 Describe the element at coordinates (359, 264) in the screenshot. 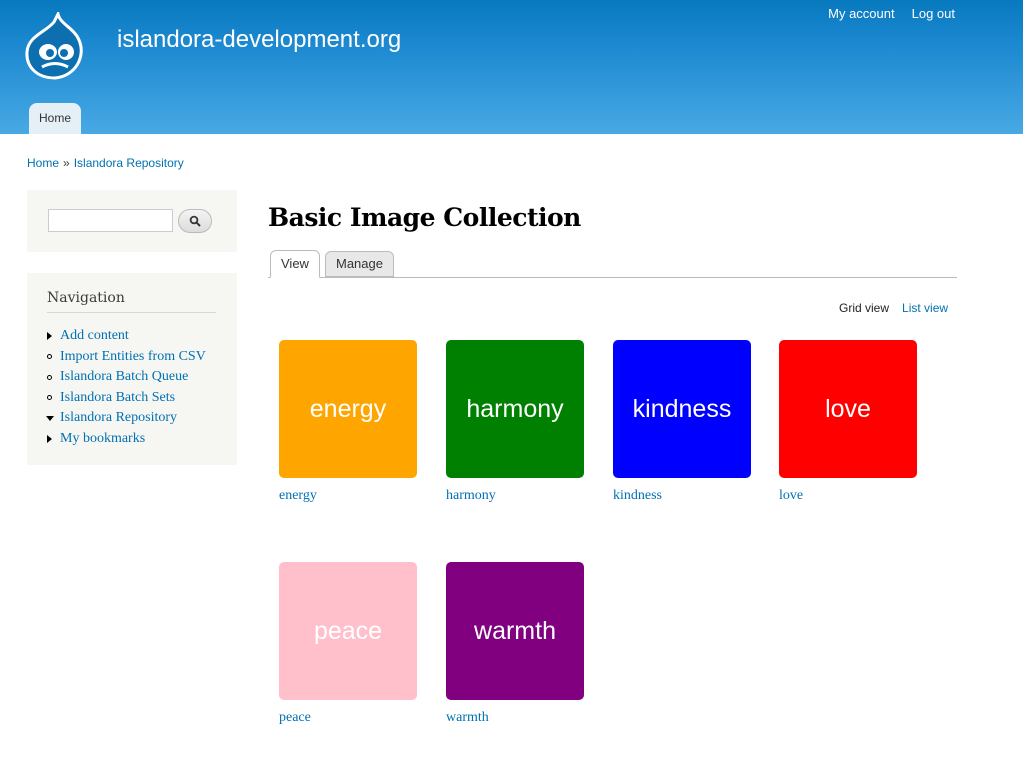

I see `tab-manage: Manage` at that location.